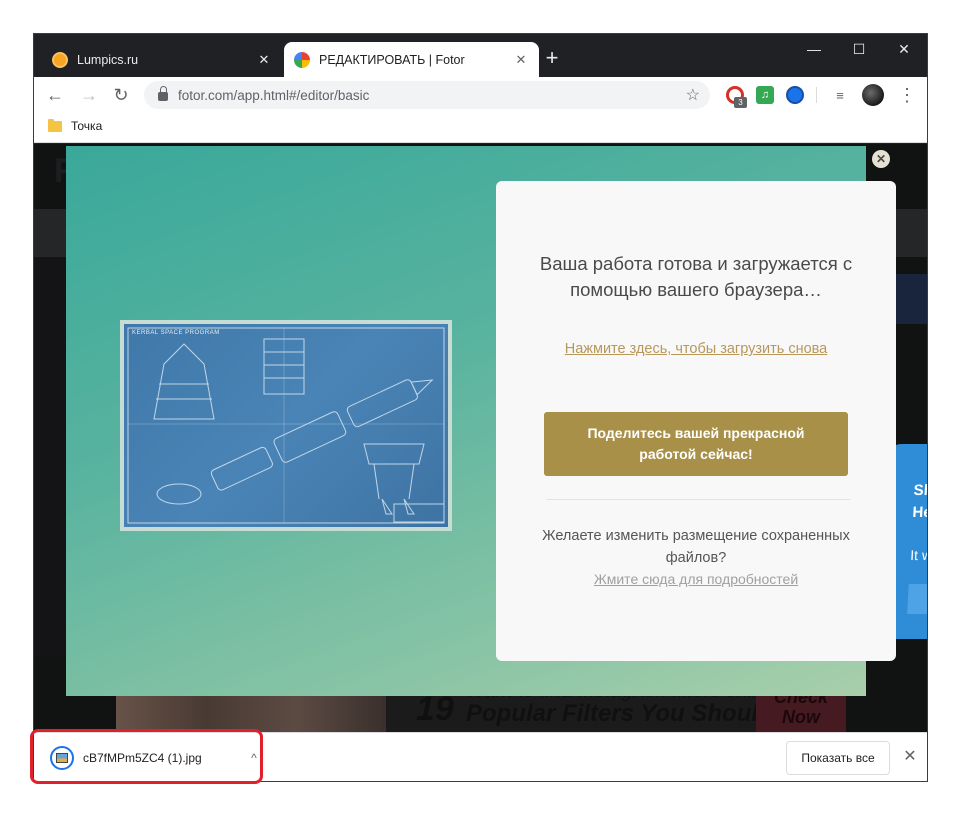  I want to click on vpn-extension-icon, so click(795, 95).